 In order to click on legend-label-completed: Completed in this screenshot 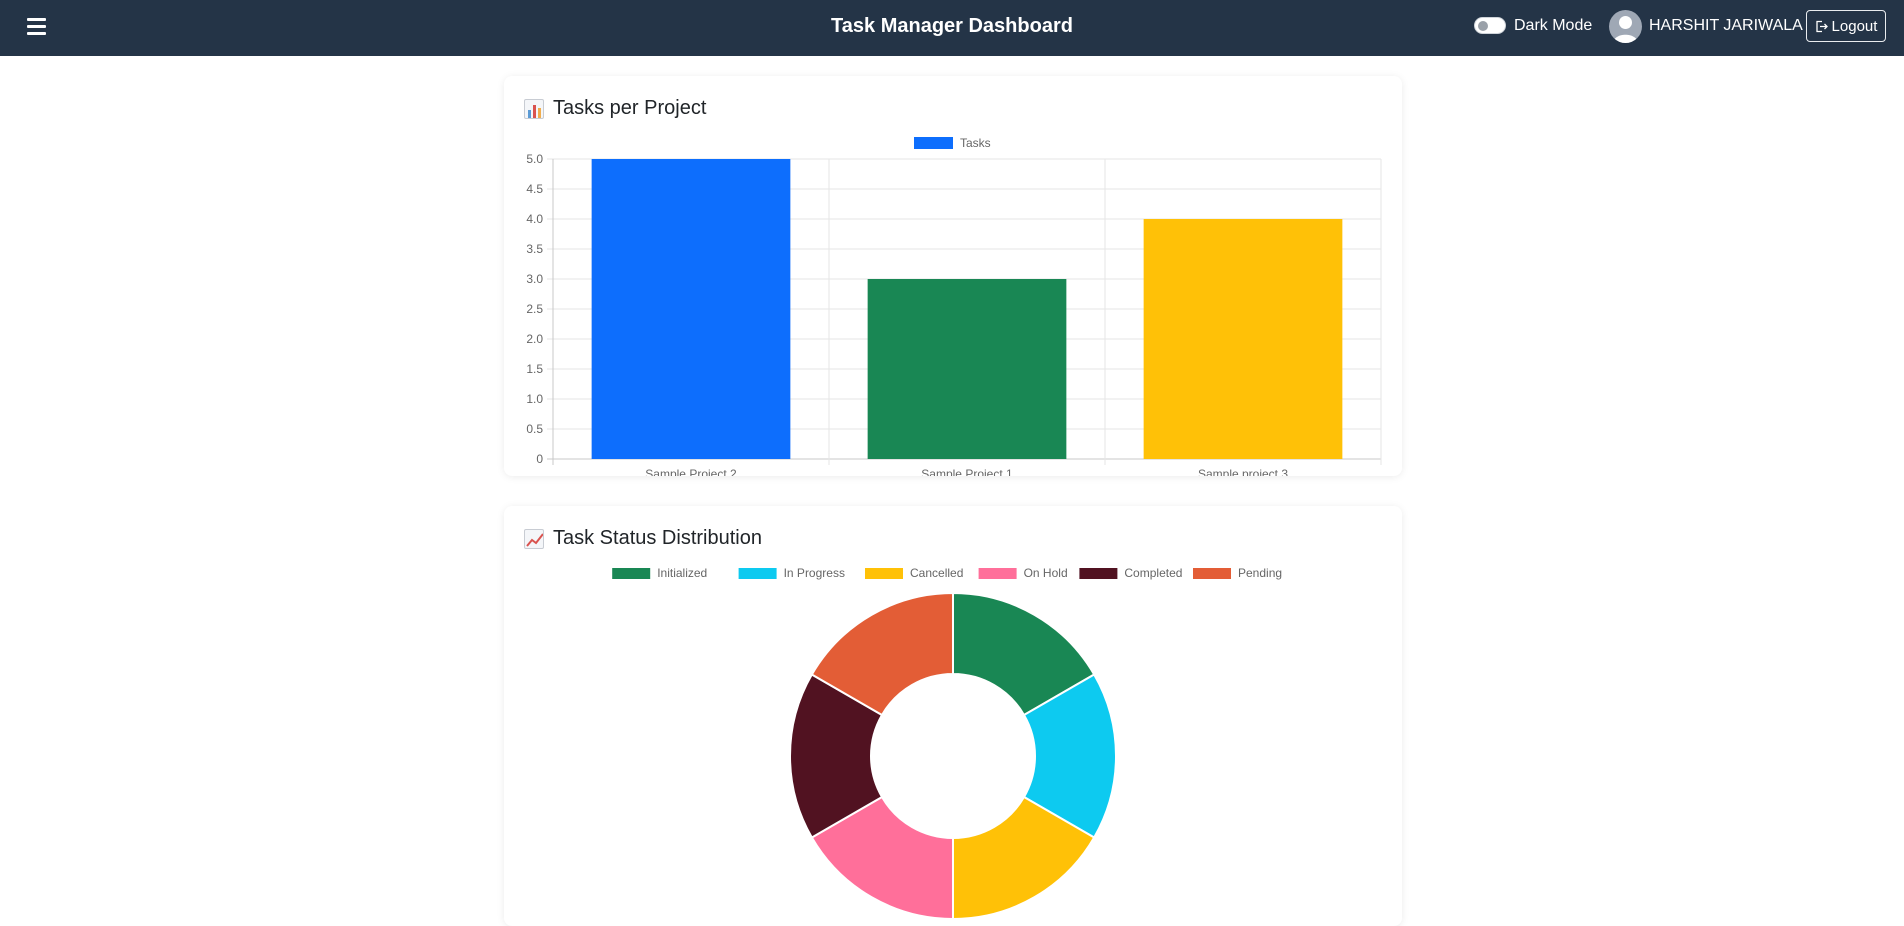, I will do `click(1153, 573)`.